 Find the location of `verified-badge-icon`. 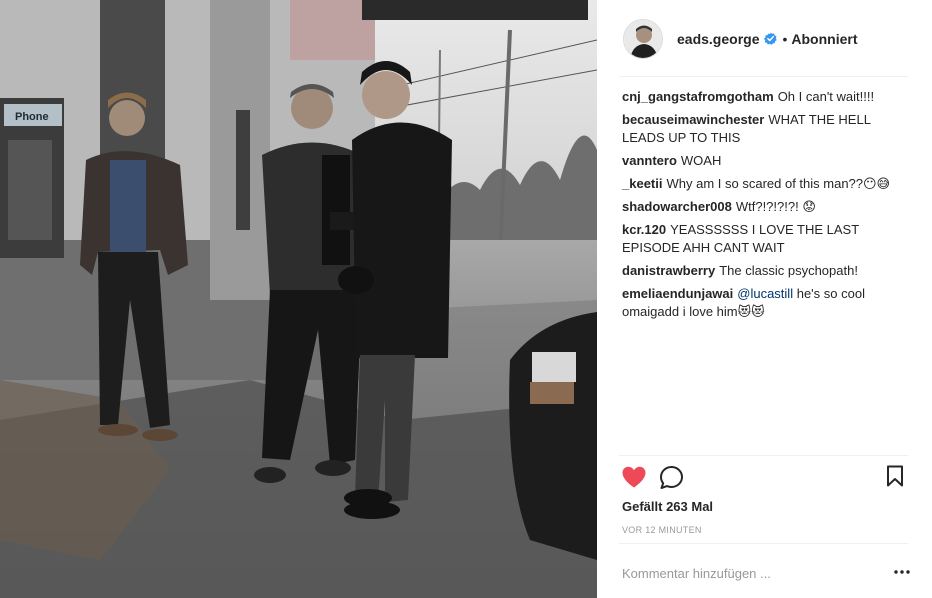

verified-badge-icon is located at coordinates (771, 38).